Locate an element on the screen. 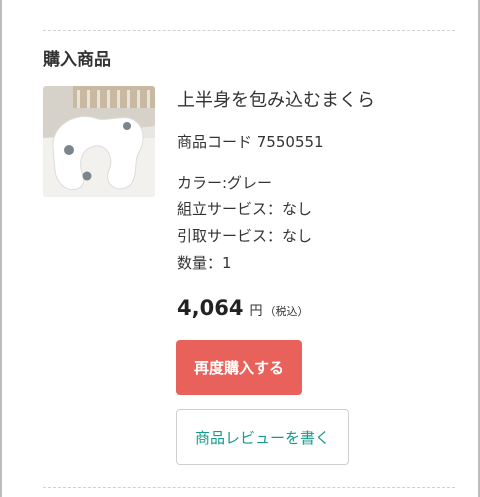  reorder-button: 再度購入する is located at coordinates (239, 367).